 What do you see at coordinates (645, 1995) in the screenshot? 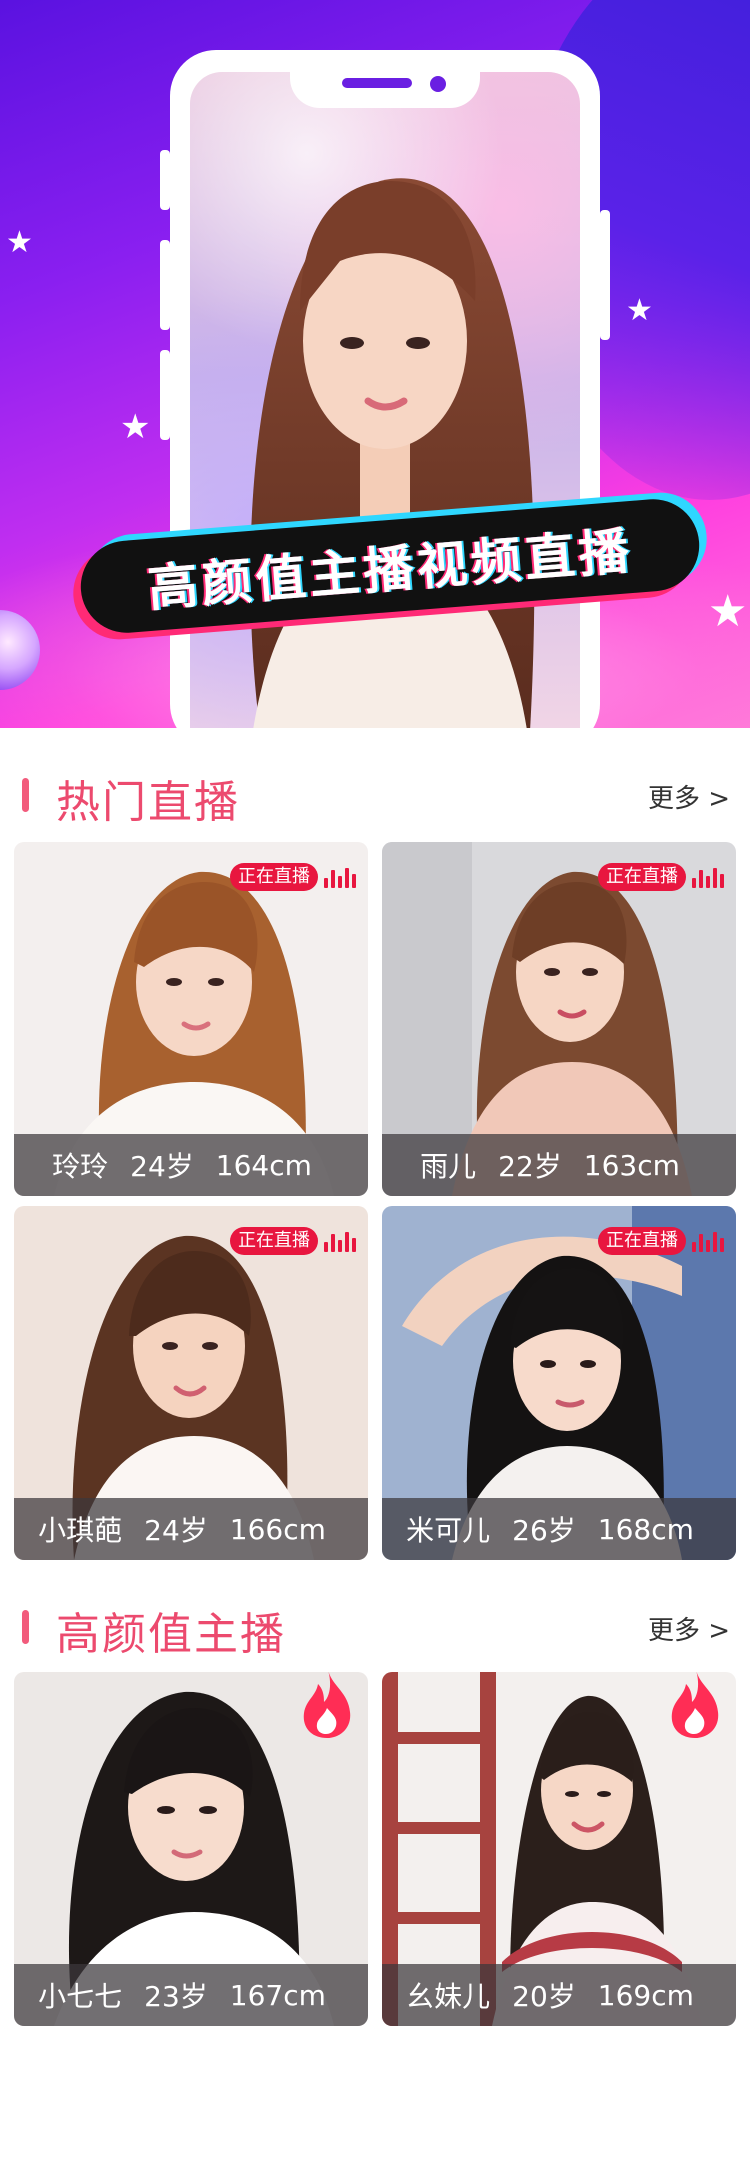
I see `host-height: 169cm` at bounding box center [645, 1995].